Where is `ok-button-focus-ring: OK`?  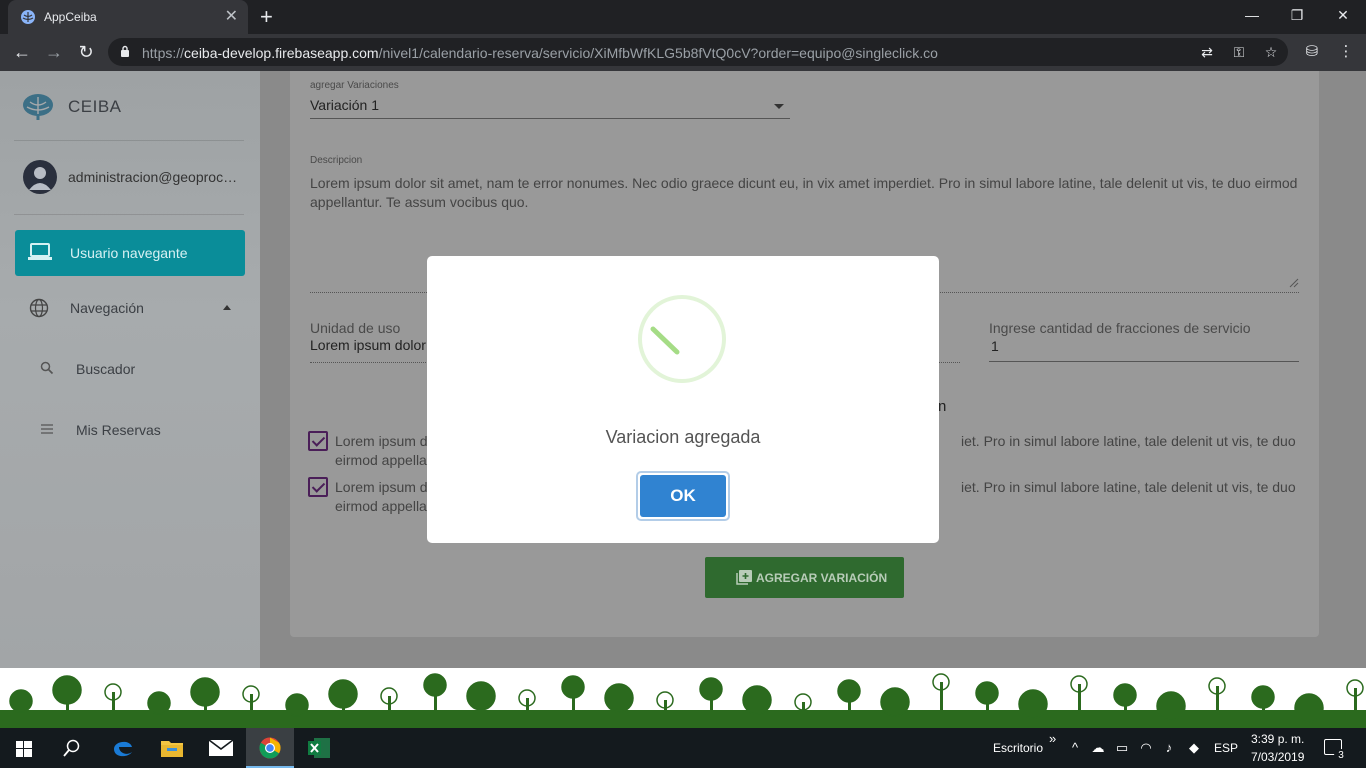 ok-button-focus-ring: OK is located at coordinates (683, 496).